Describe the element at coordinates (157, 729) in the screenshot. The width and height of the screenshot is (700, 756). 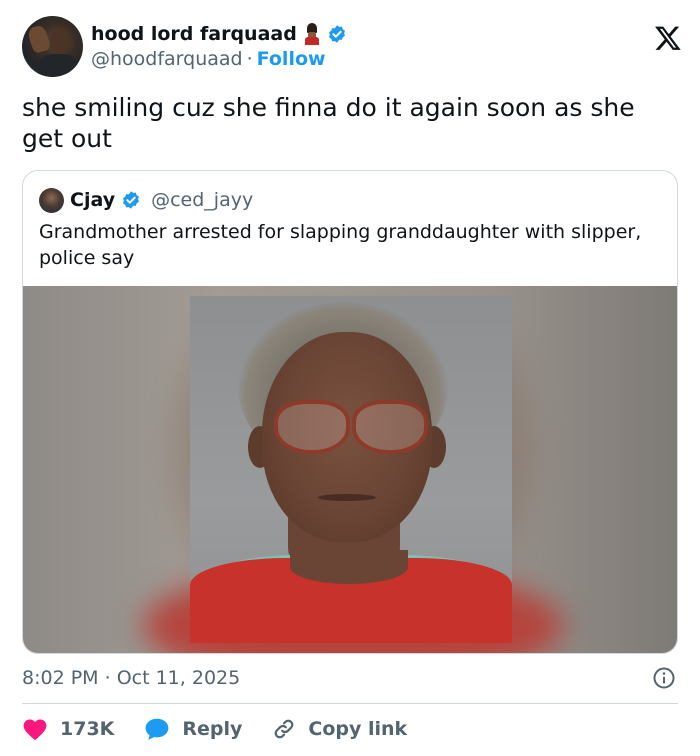
I see `reply-bubble-icon` at that location.